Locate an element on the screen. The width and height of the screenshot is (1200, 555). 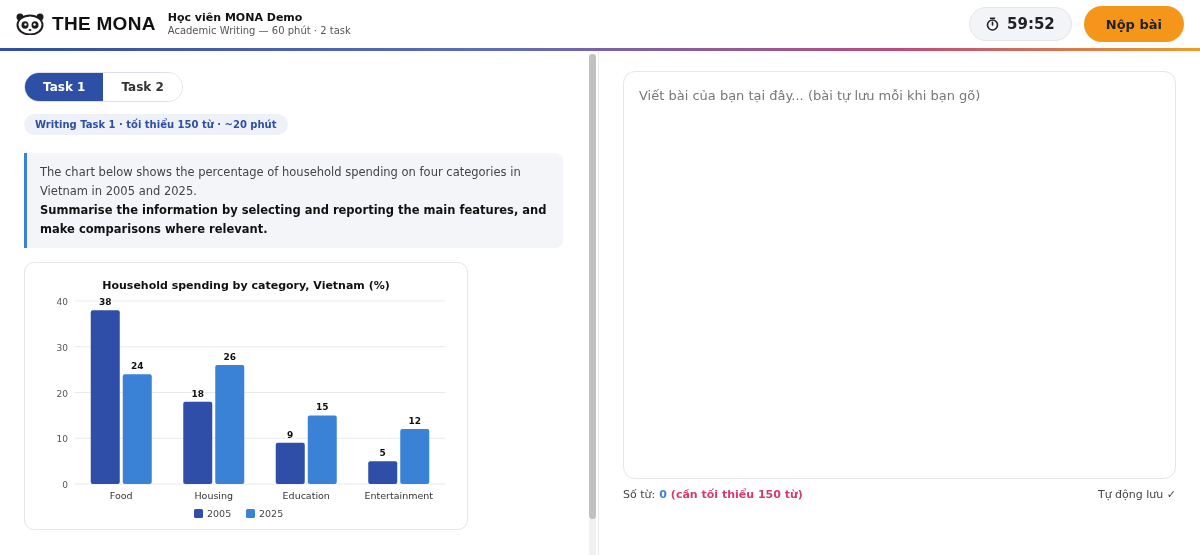
data-label: 5 is located at coordinates (382, 453).